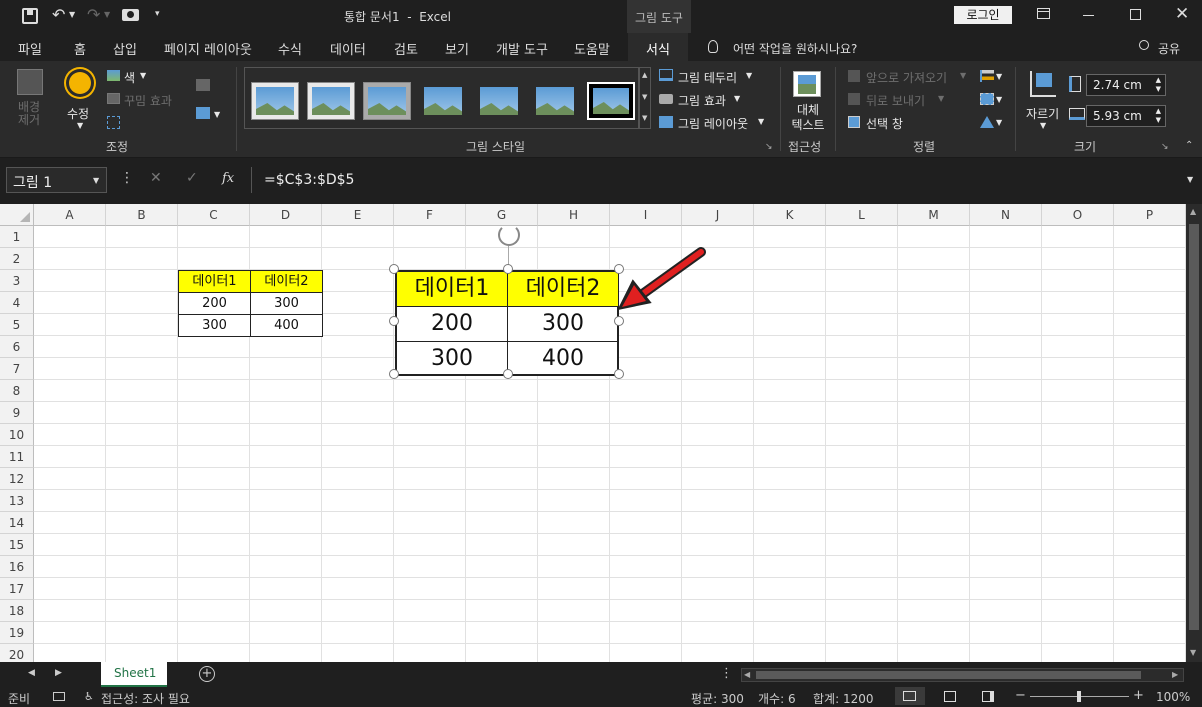 The image size is (1202, 707). I want to click on resize-handle-left, so click(394, 321).